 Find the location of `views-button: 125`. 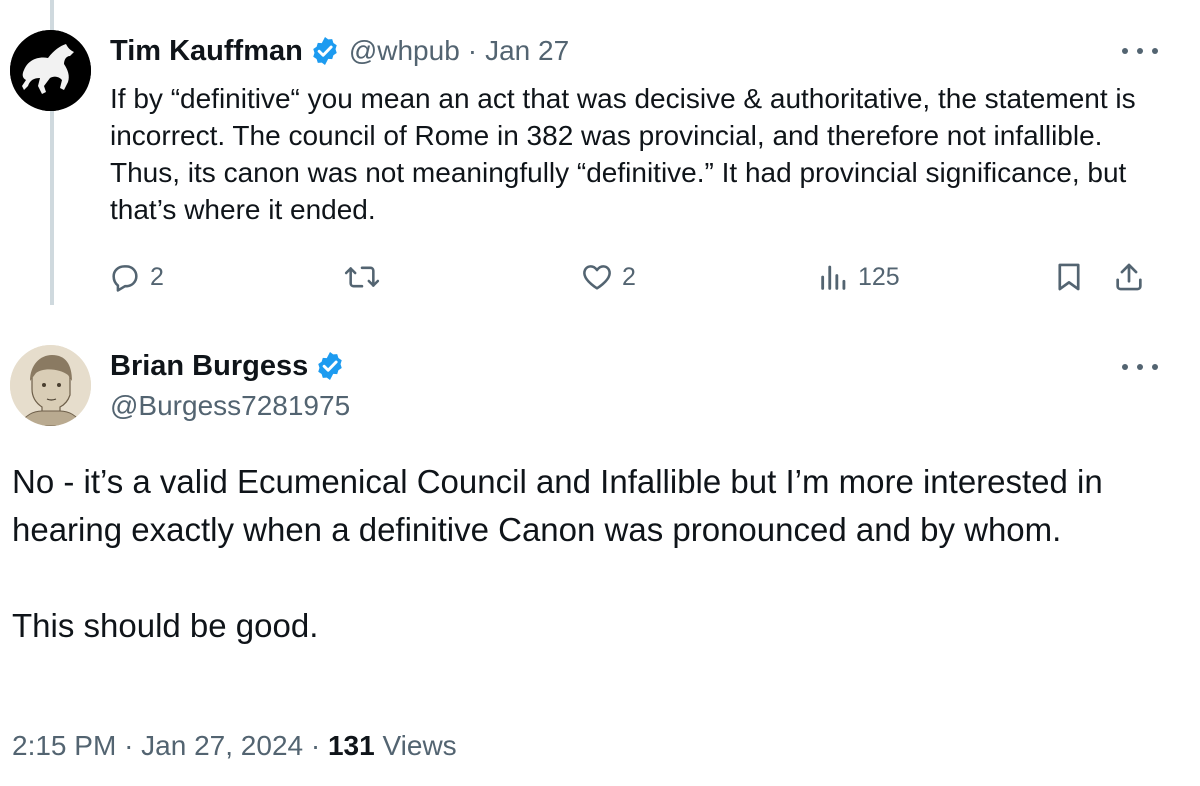

views-button: 125 is located at coordinates (859, 277).